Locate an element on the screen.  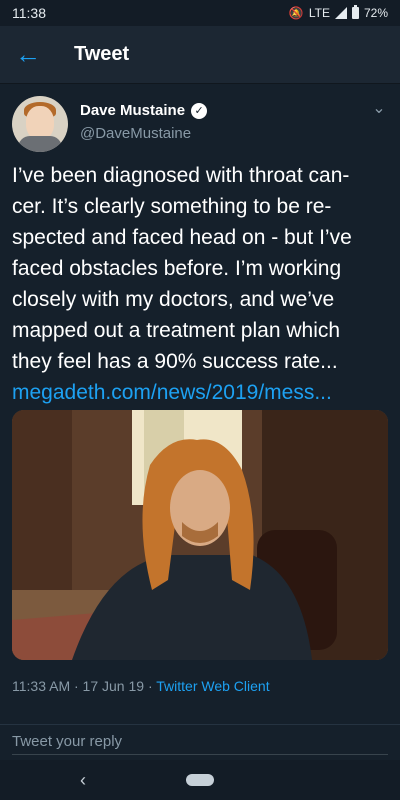
tweet-line: I’ve been diagnosed with throat can- is located at coordinates (181, 175).